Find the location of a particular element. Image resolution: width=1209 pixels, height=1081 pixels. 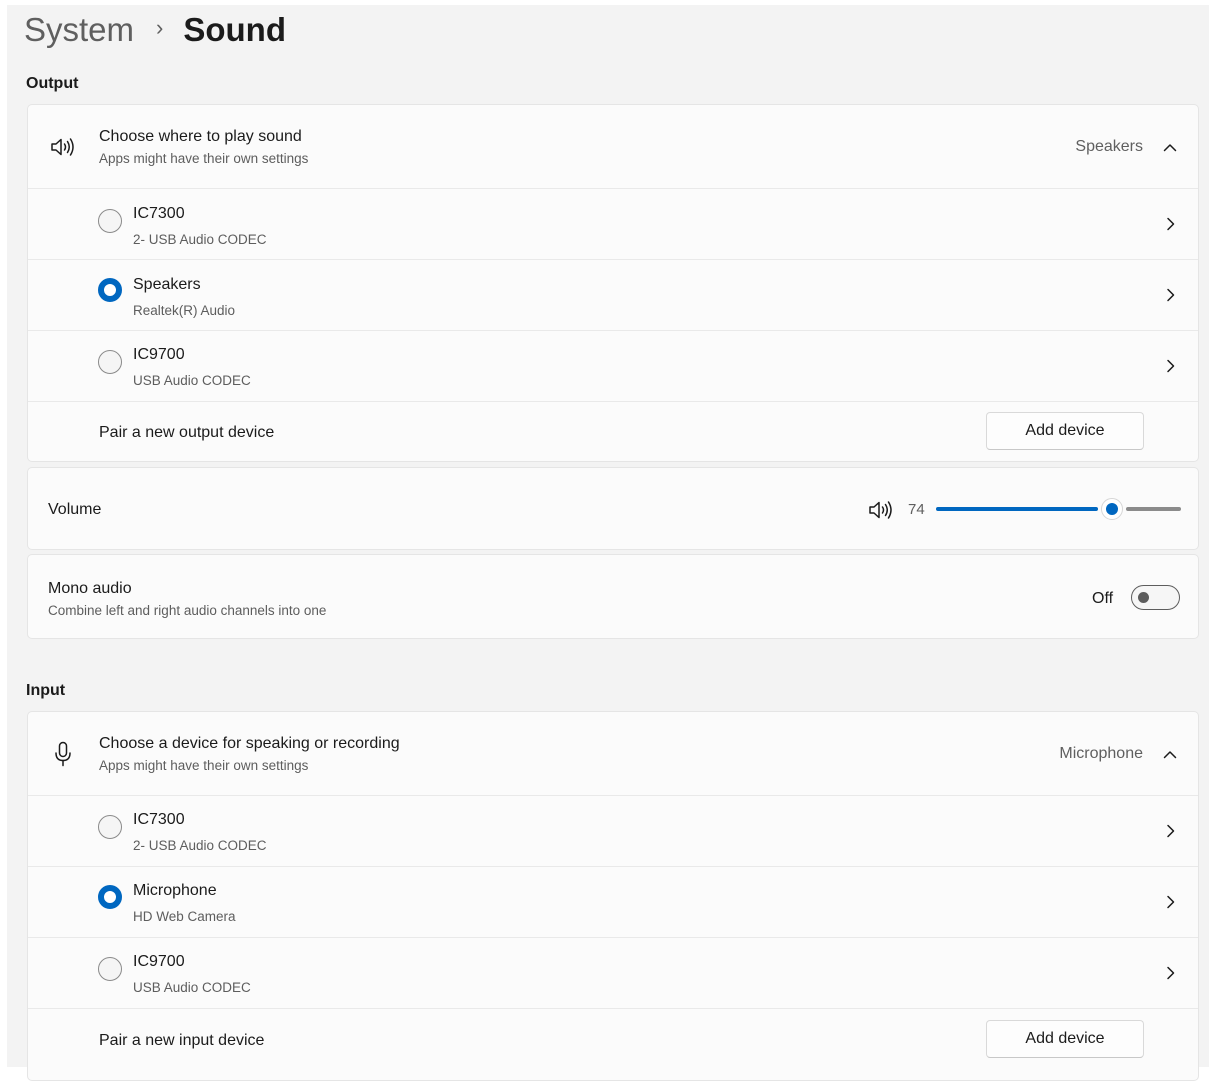

input-device-detail: USB Audio CODEC is located at coordinates (192, 987).